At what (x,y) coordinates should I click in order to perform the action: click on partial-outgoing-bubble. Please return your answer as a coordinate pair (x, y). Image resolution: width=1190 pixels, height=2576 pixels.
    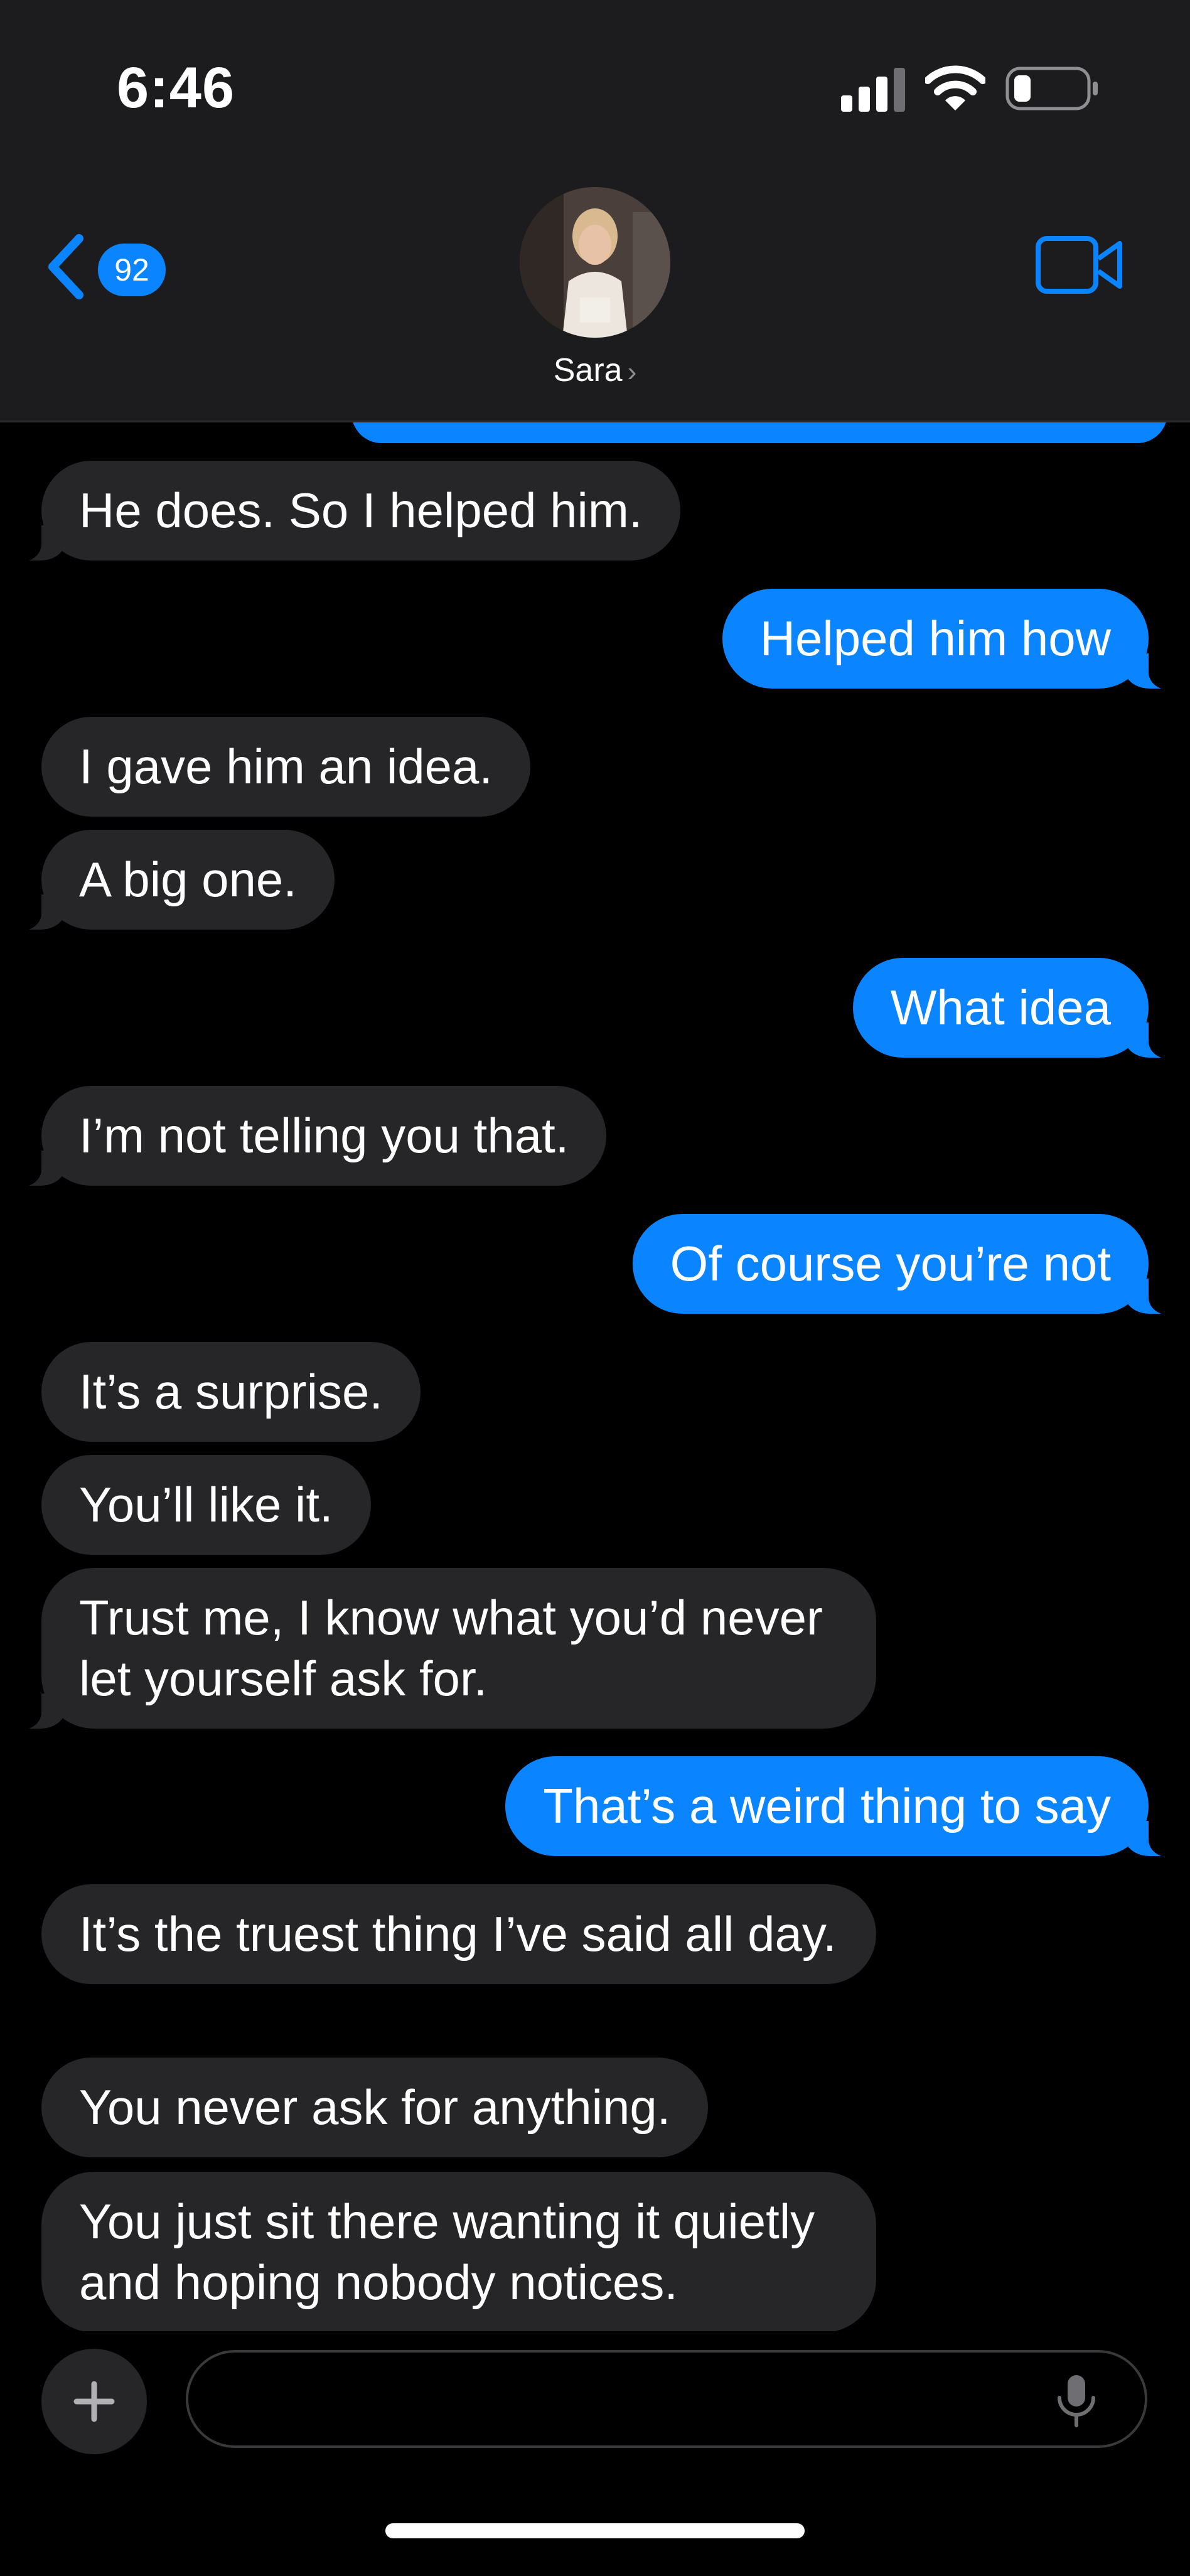
    Looking at the image, I should click on (759, 432).